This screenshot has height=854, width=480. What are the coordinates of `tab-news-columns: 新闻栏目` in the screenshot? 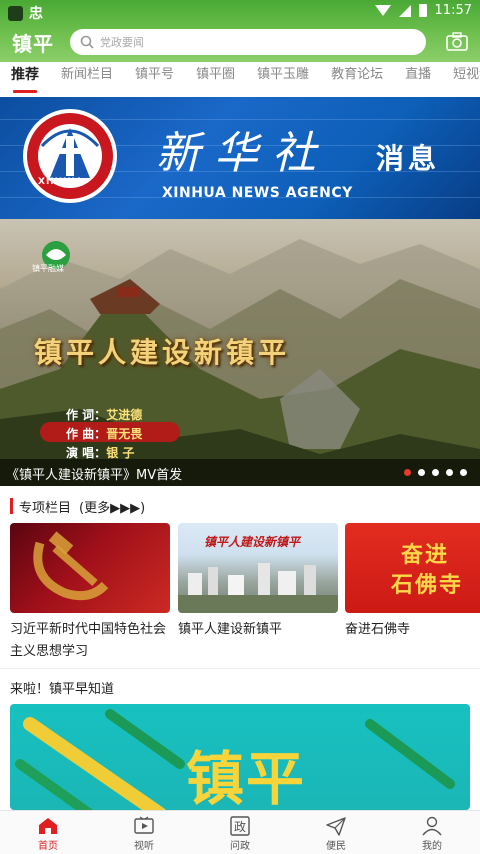 It's located at (87, 79).